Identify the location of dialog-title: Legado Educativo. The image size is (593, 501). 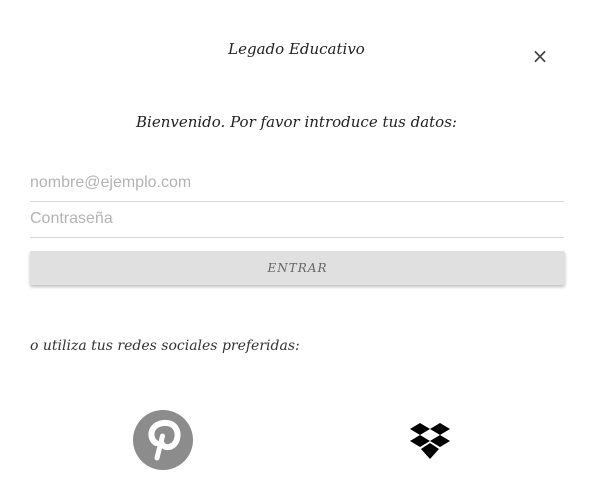
(296, 49).